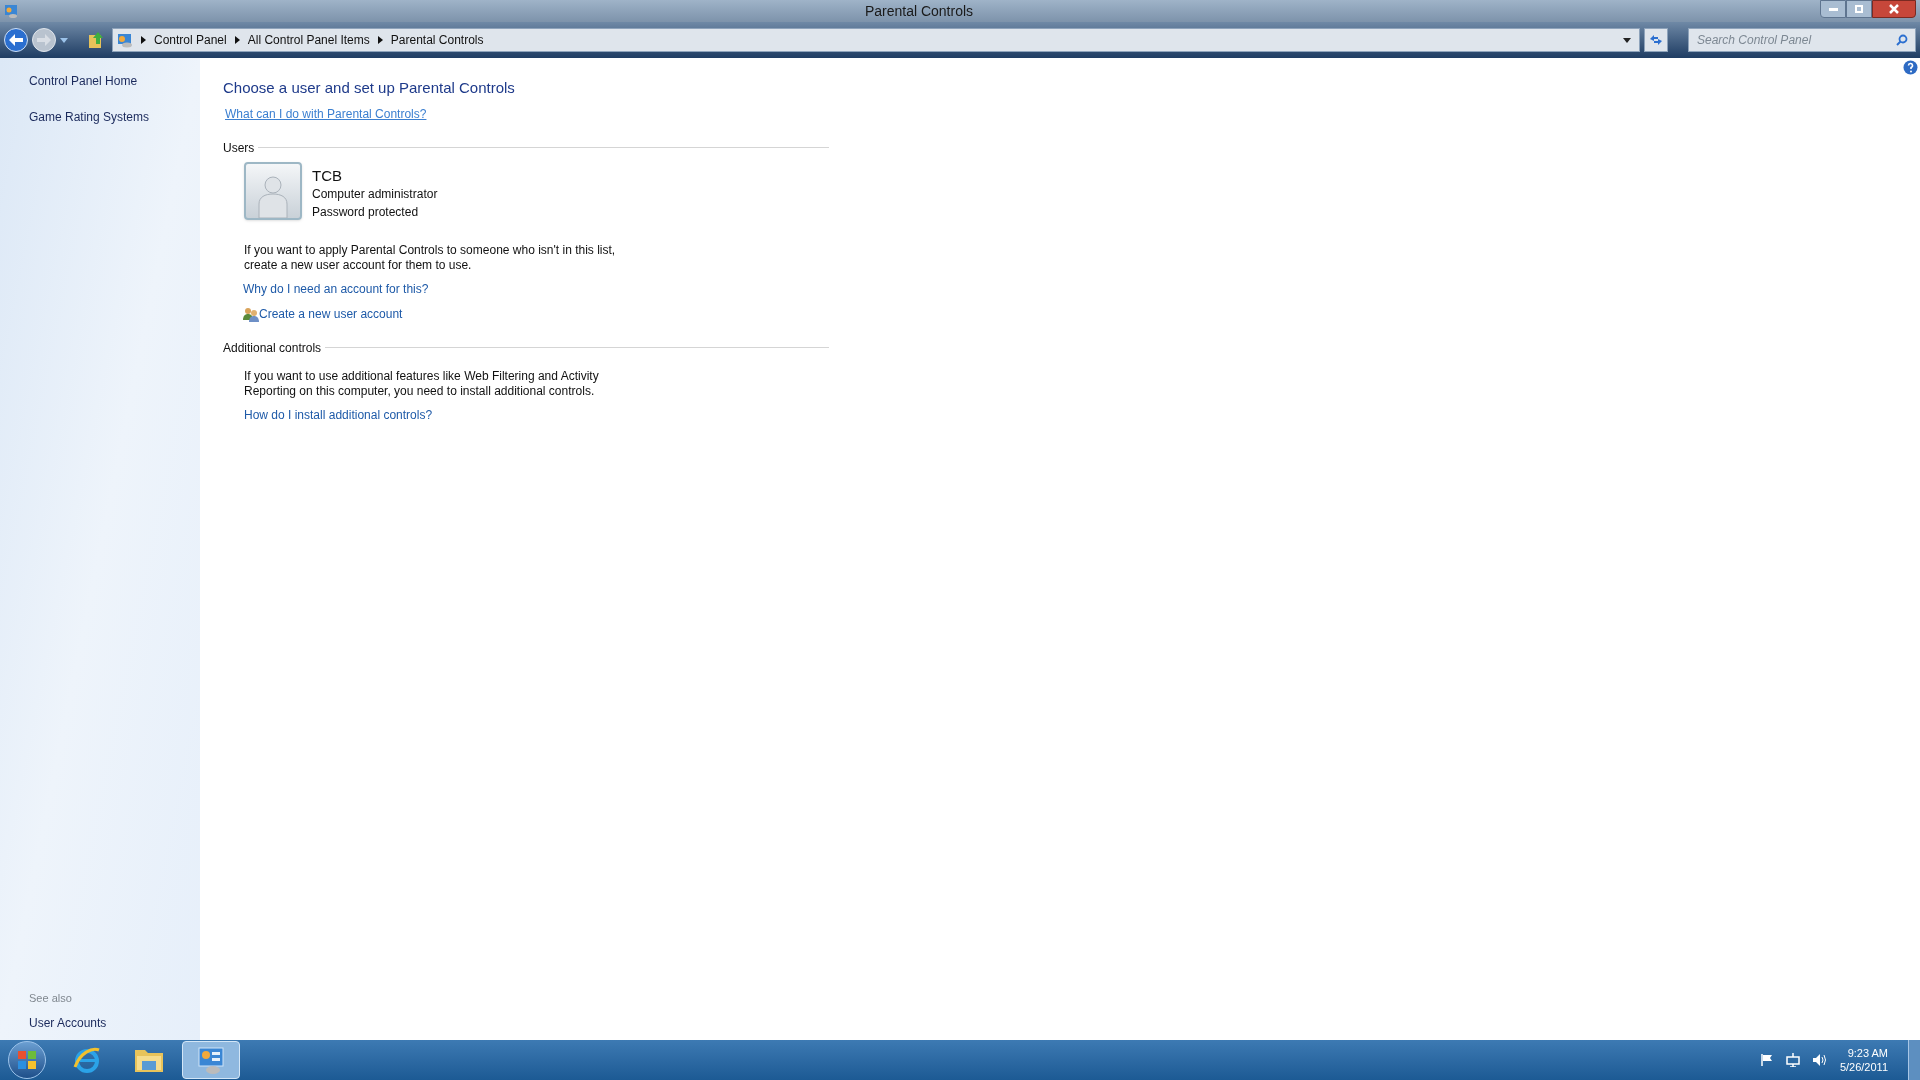 This screenshot has height=1080, width=1920. What do you see at coordinates (1910, 67) in the screenshot?
I see `help-icon` at bounding box center [1910, 67].